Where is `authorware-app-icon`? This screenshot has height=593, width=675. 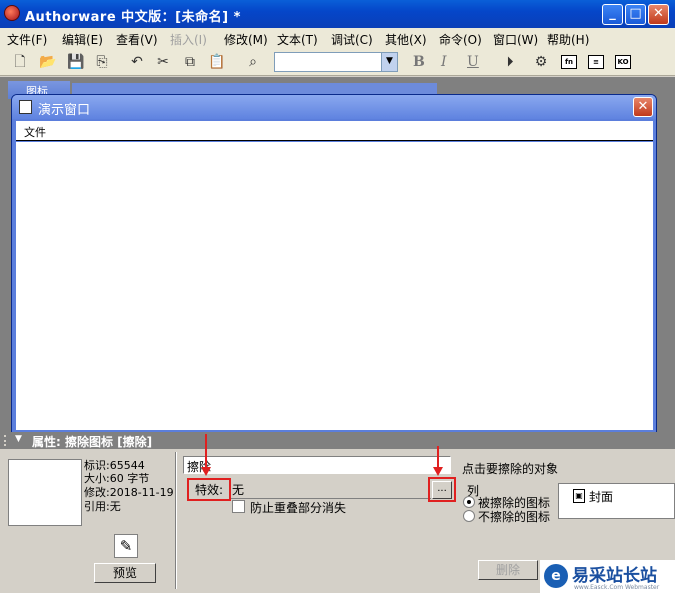 authorware-app-icon is located at coordinates (12, 13).